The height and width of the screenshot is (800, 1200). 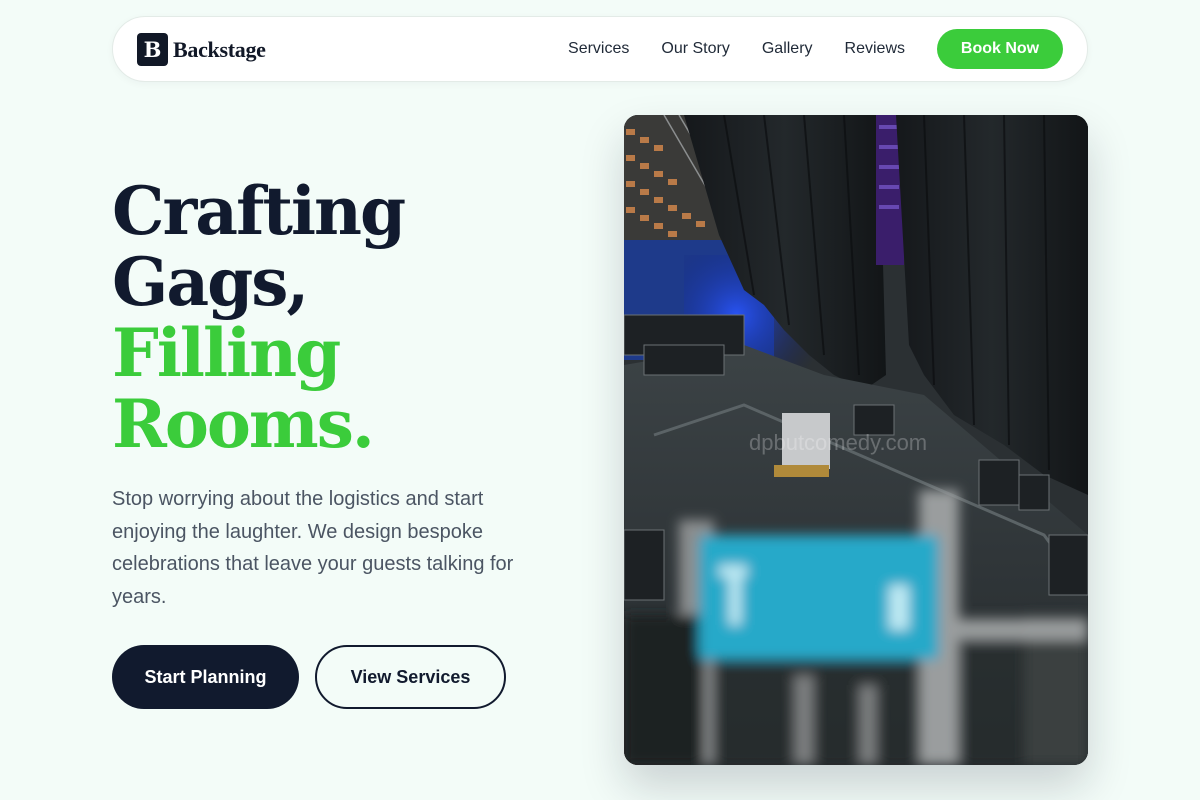 I want to click on hero-title-line-4: Rooms., so click(x=243, y=424).